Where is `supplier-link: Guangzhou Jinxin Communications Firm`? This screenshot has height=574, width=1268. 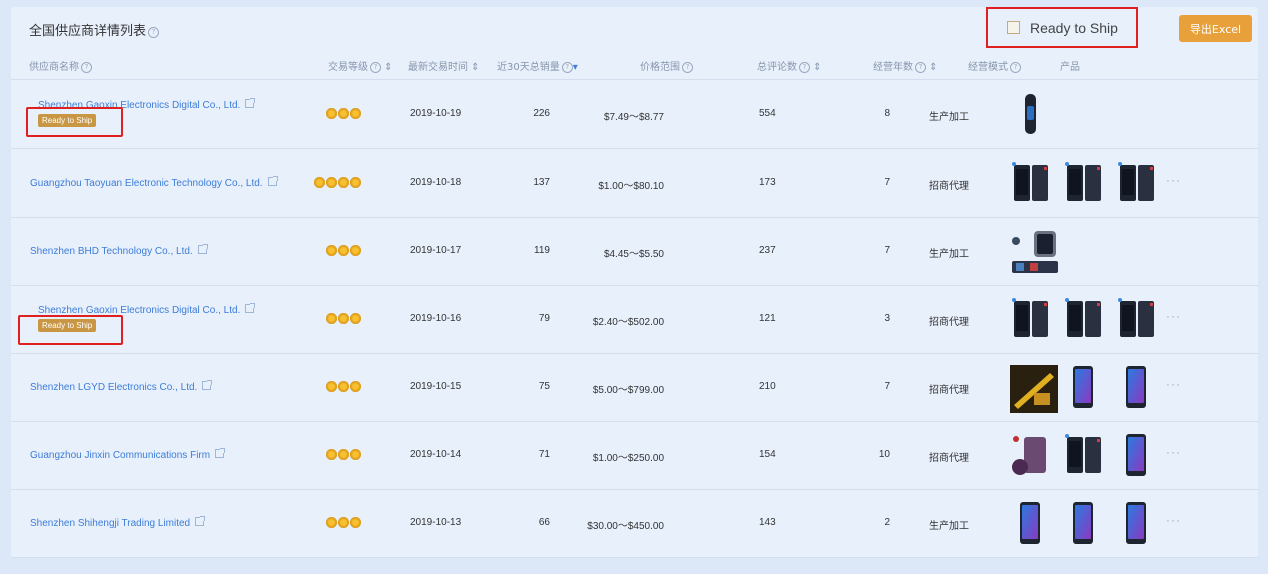 supplier-link: Guangzhou Jinxin Communications Firm is located at coordinates (120, 455).